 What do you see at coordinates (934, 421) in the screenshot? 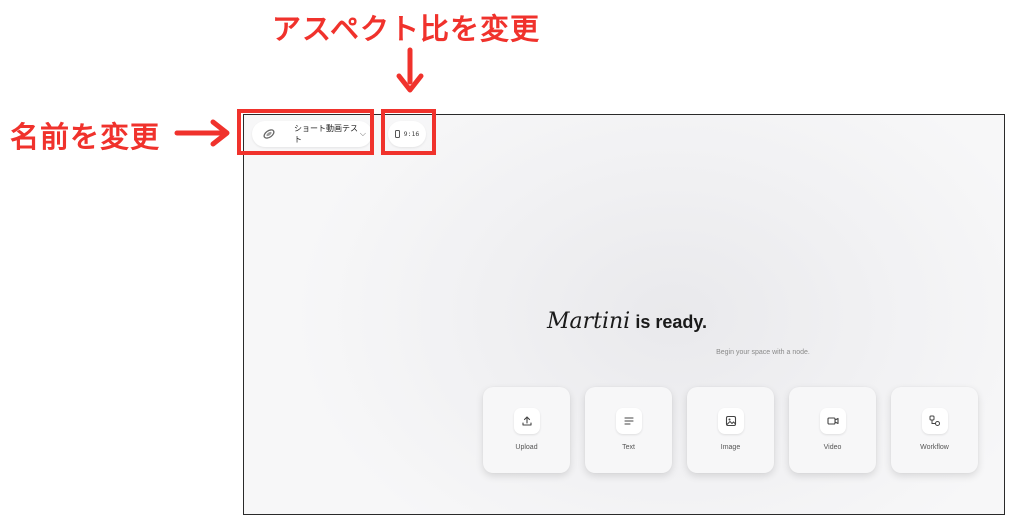
I see `workflow-icon` at bounding box center [934, 421].